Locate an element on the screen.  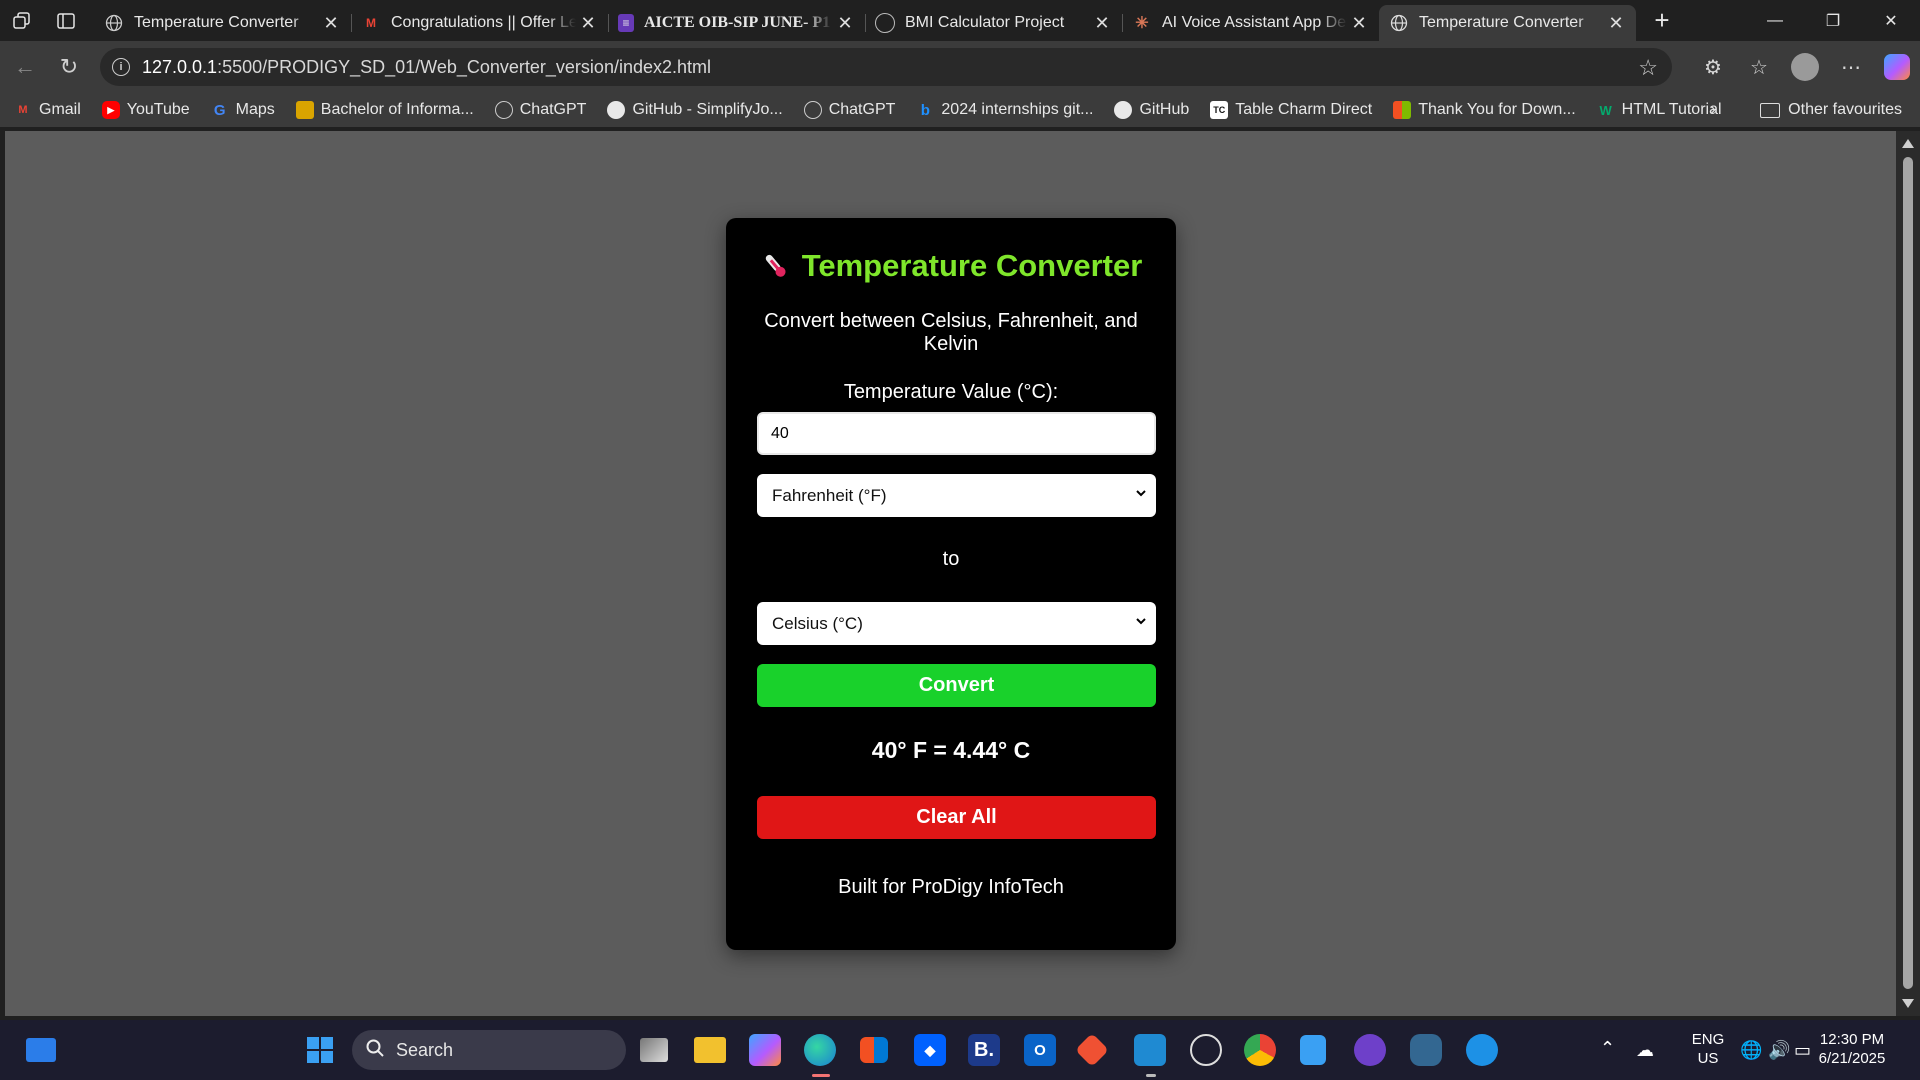
w3schools-icon: W is located at coordinates (1605, 110).